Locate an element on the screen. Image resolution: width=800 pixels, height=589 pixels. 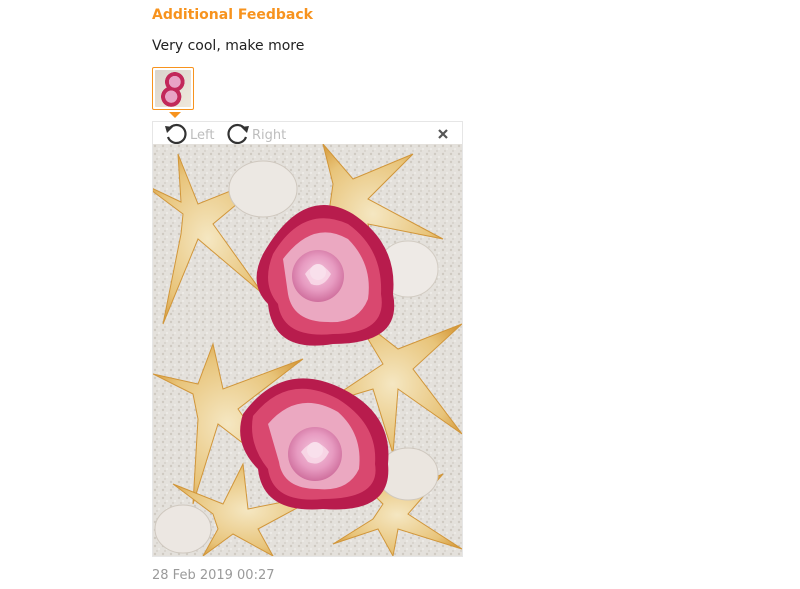
viewer-toolbar: Left Right is located at coordinates (307, 133).